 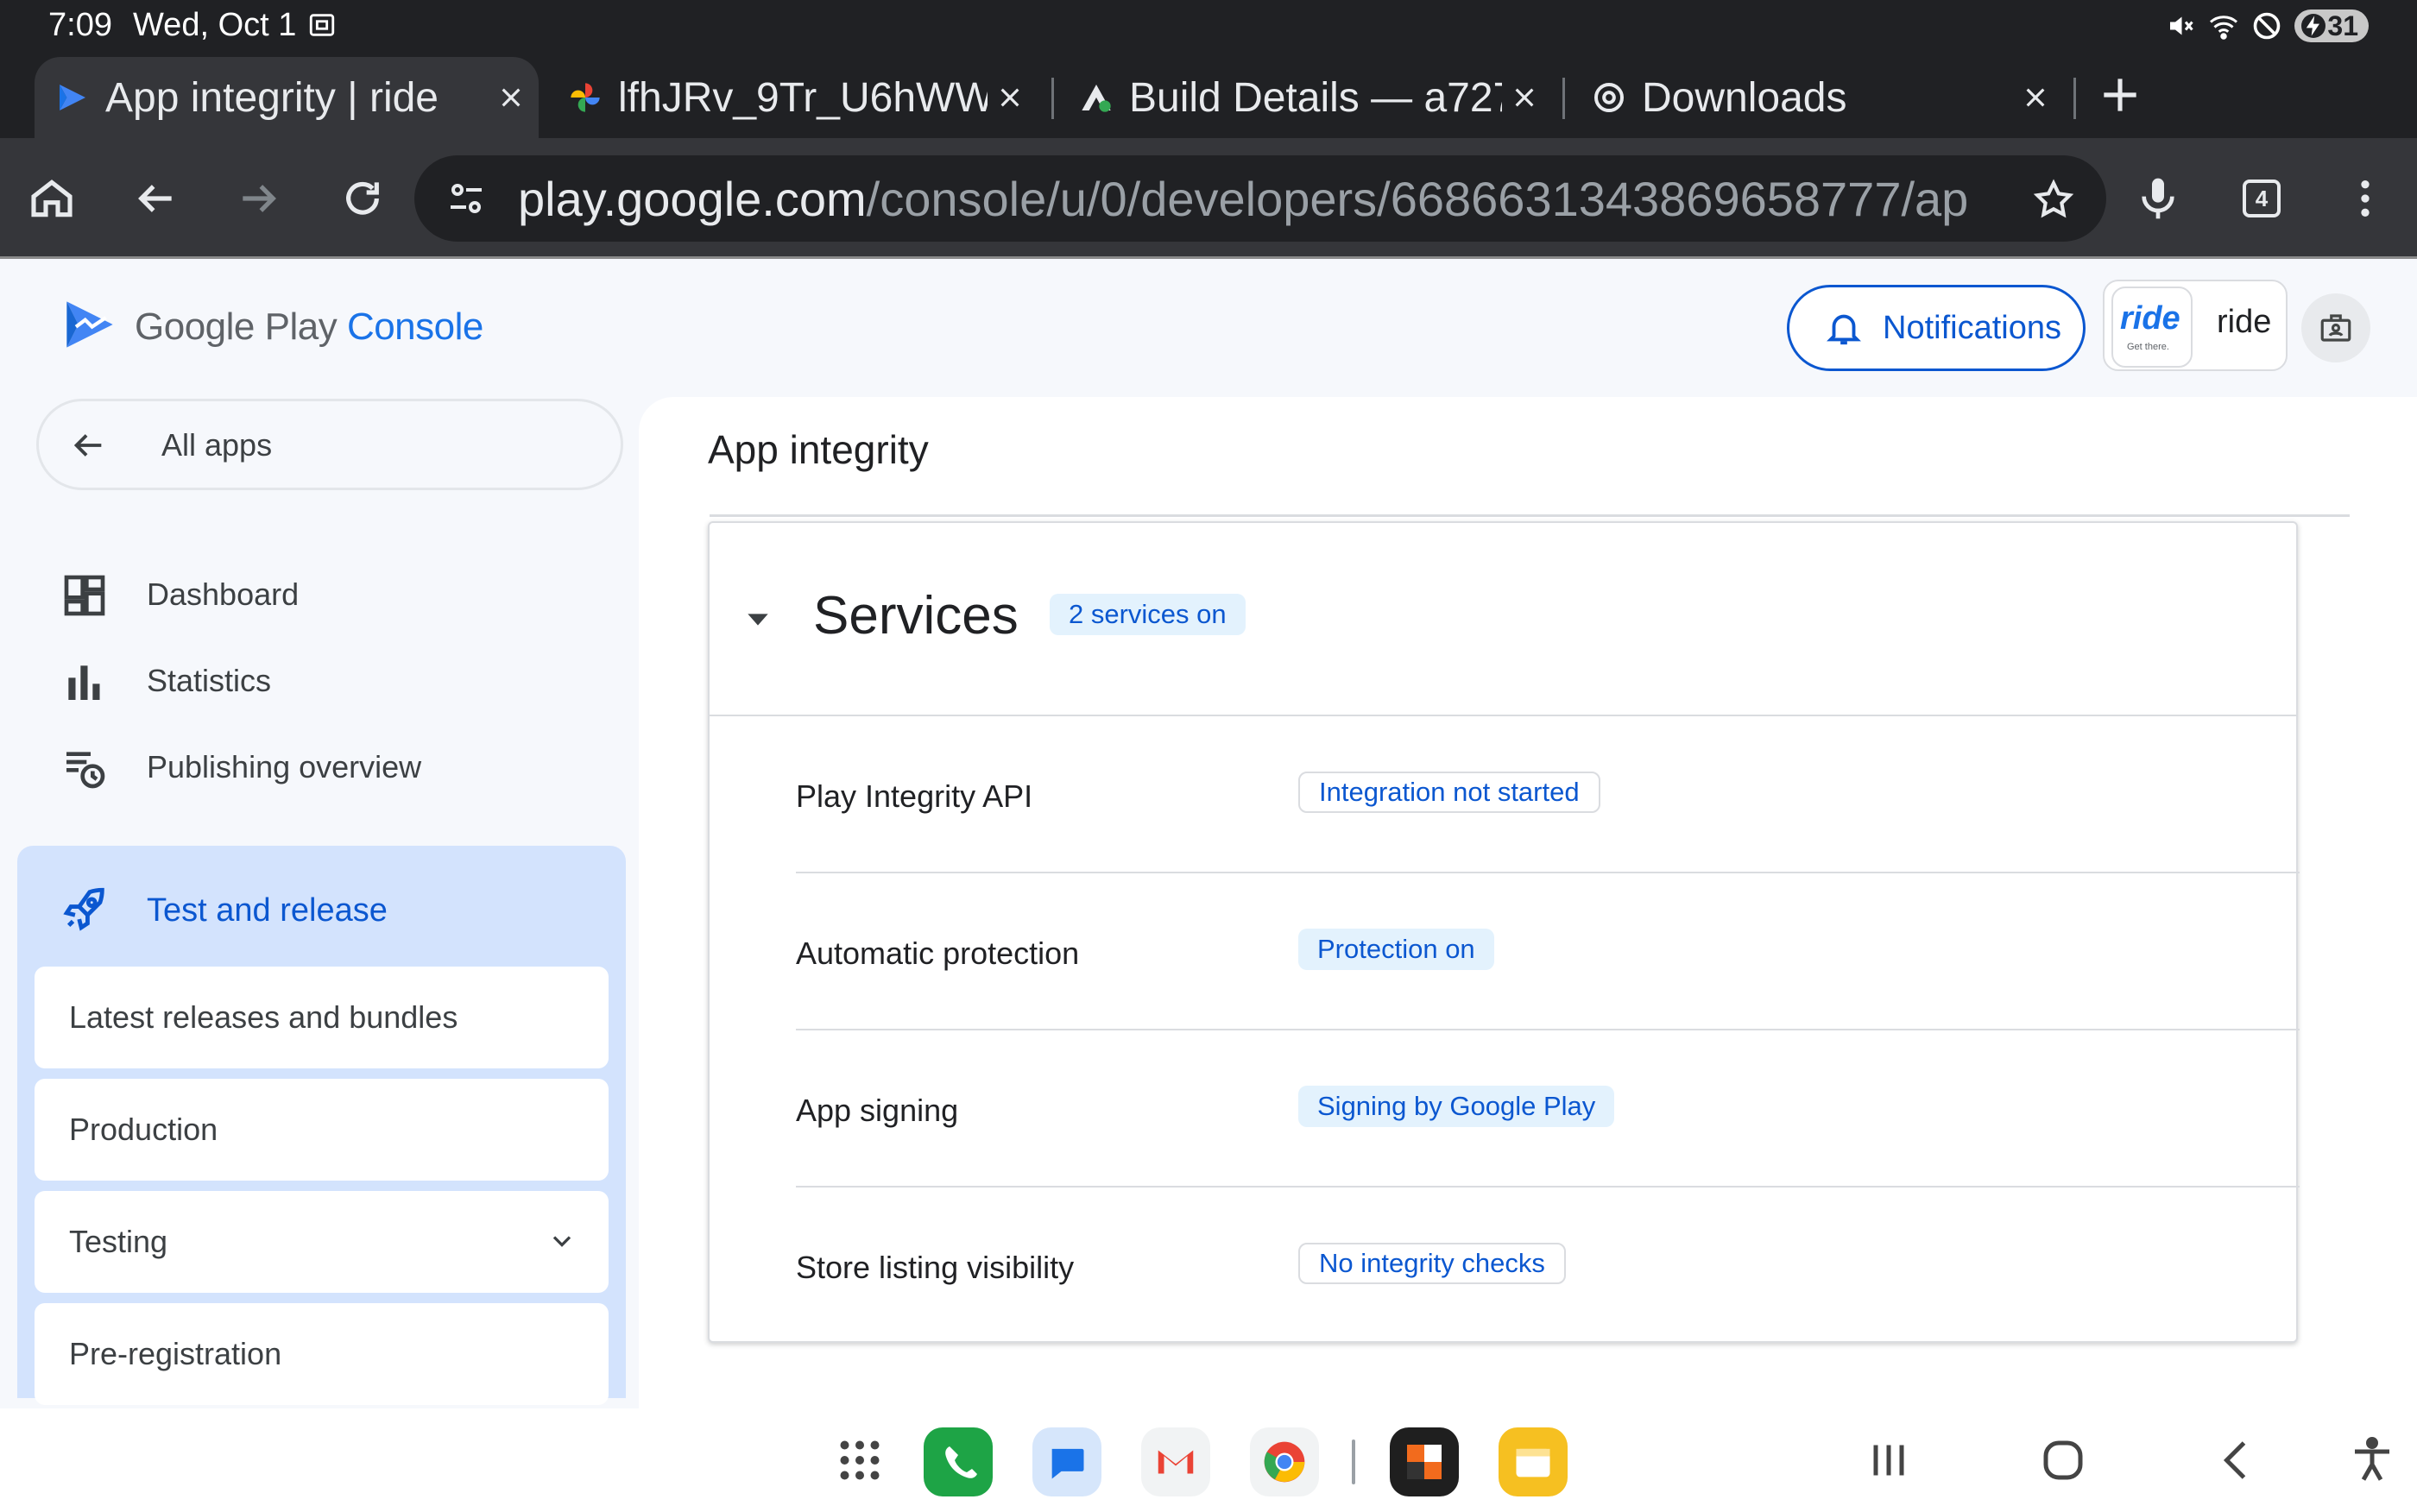 I want to click on system-navigation-bar, so click(x=1208, y=1460).